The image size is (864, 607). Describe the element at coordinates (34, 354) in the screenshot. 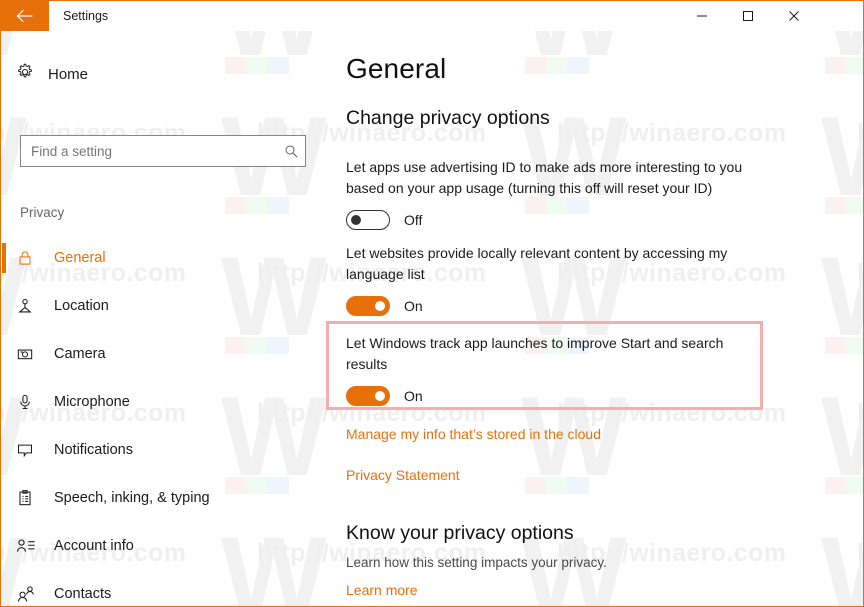

I see `camera-icon` at that location.